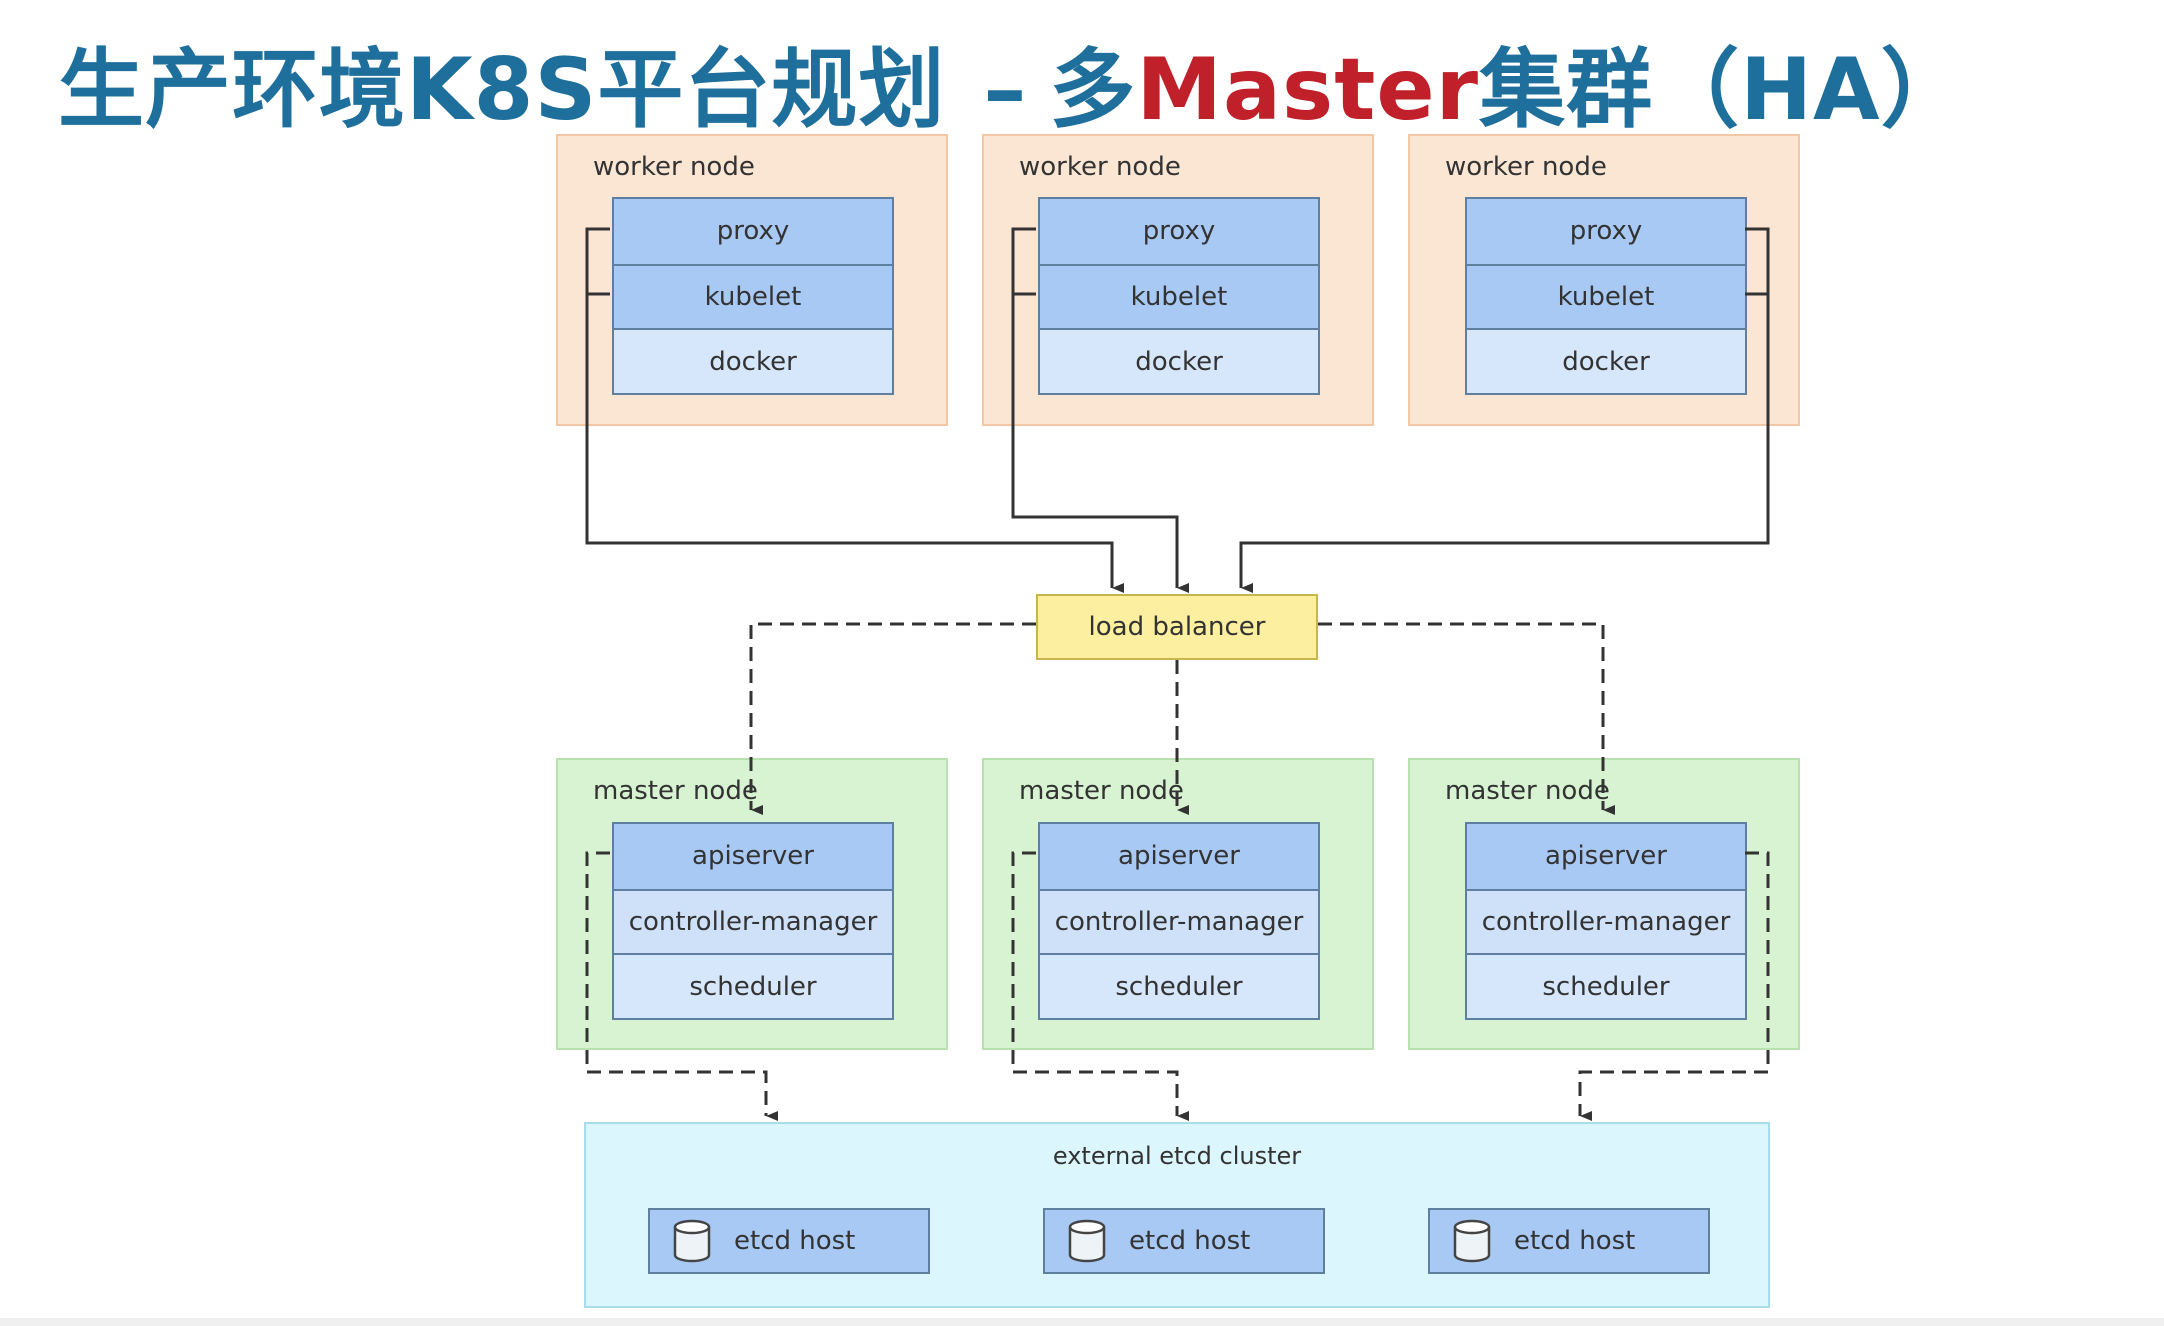 The height and width of the screenshot is (1326, 2164). I want to click on master-3-to-etcd, so click(1674, 986).